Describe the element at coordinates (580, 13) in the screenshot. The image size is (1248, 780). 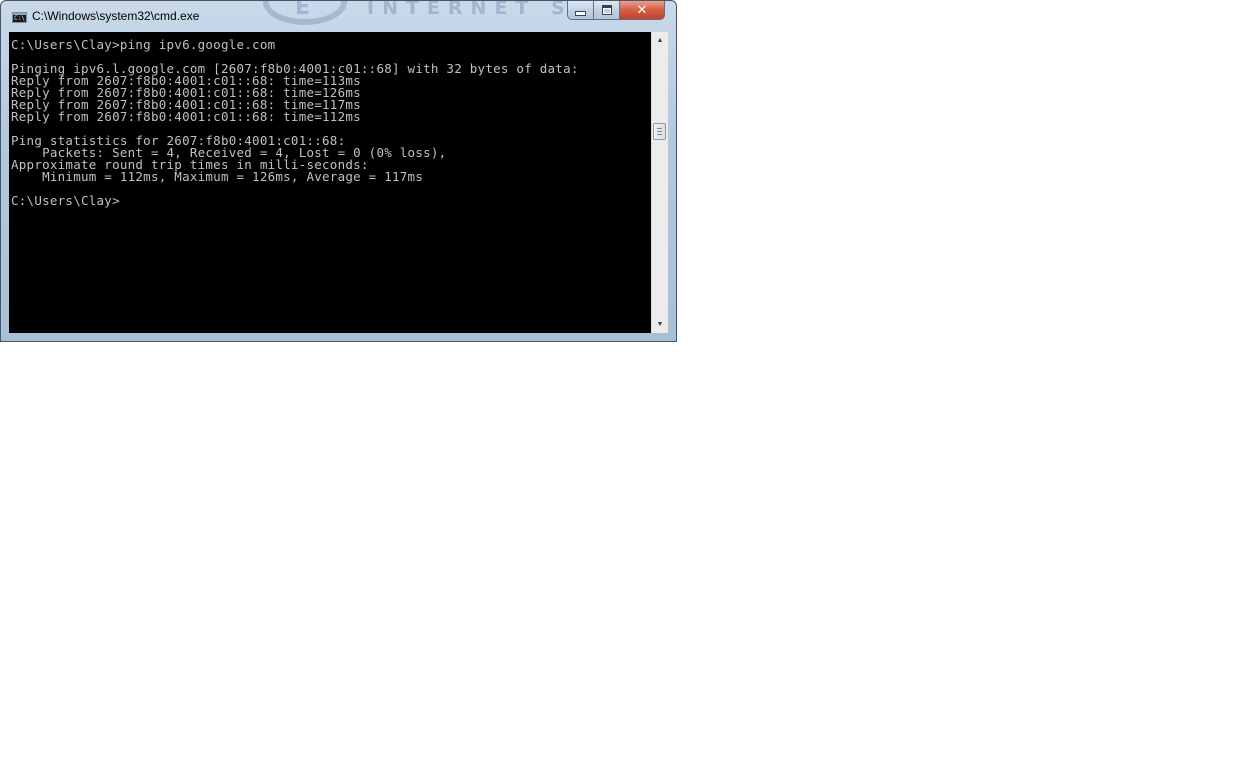
I see `minimize-icon` at that location.